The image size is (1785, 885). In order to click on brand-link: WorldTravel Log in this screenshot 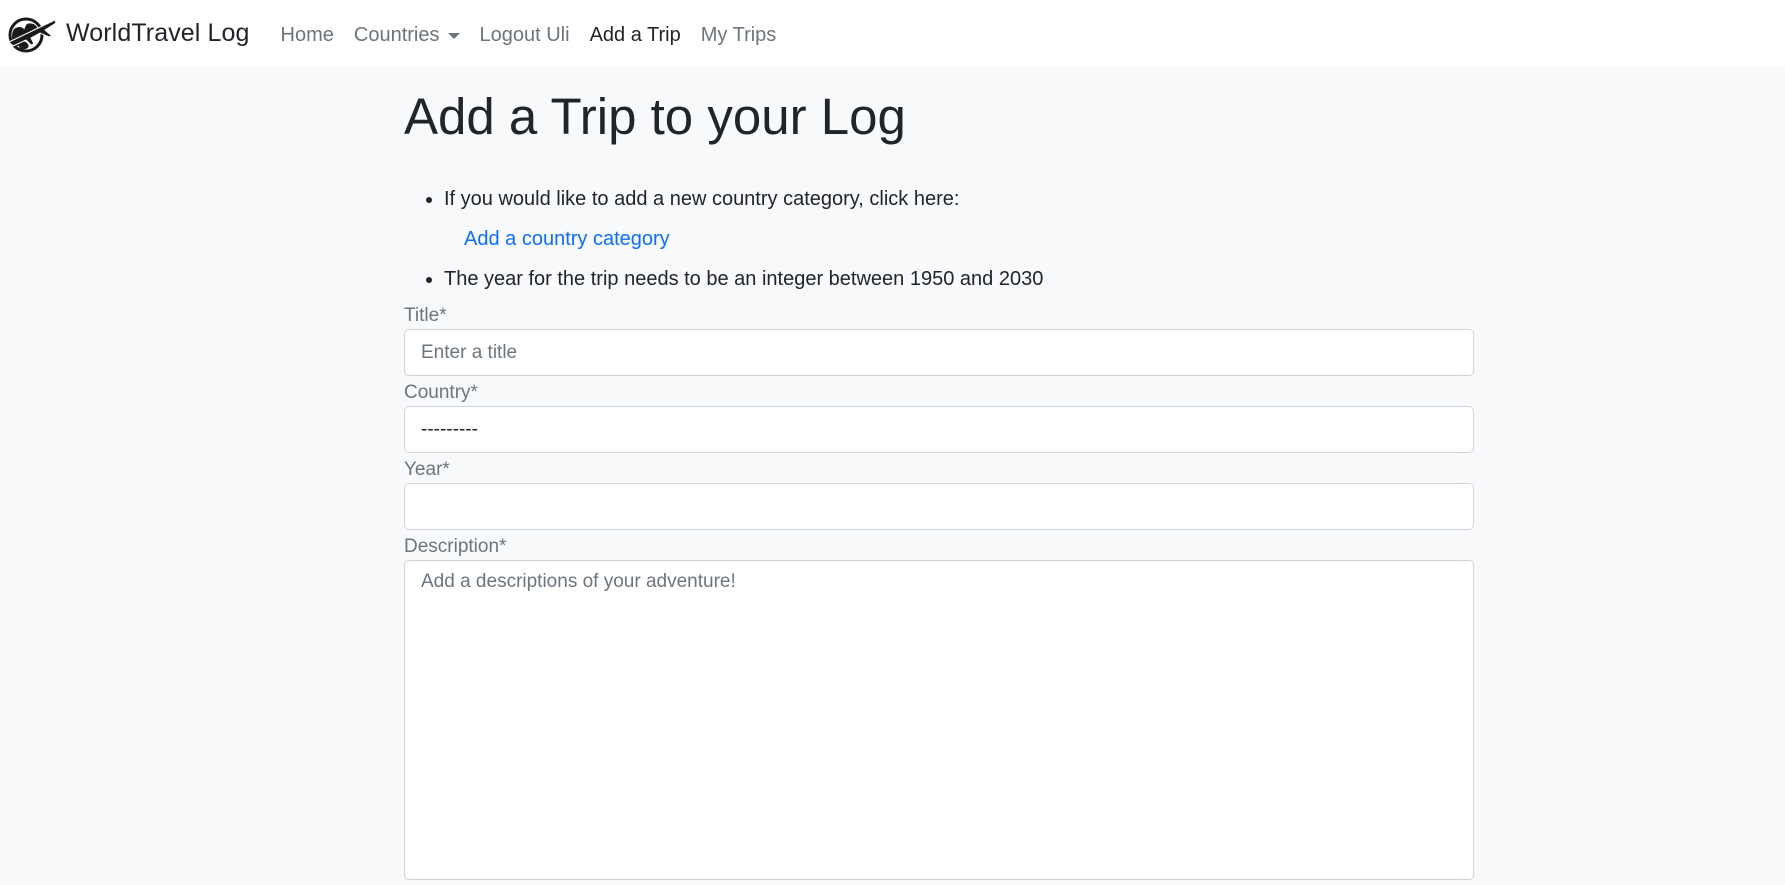, I will do `click(127, 33)`.